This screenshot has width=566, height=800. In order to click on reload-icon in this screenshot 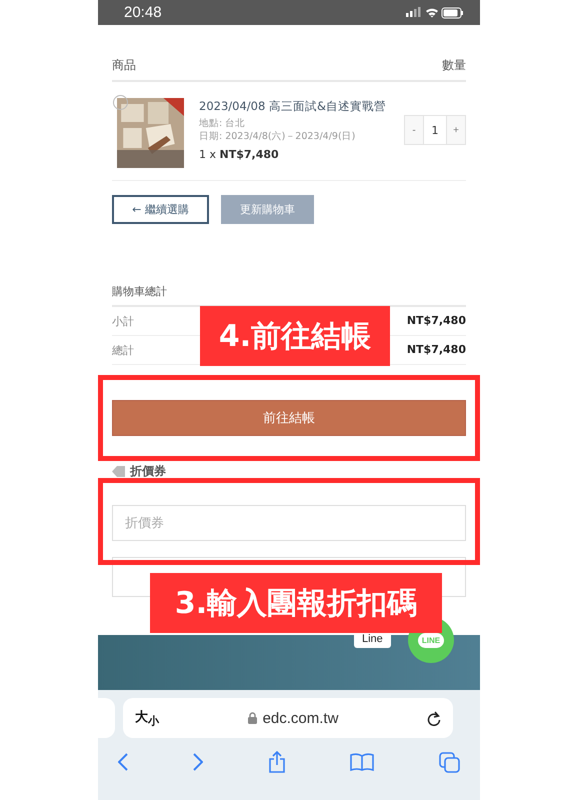, I will do `click(433, 718)`.